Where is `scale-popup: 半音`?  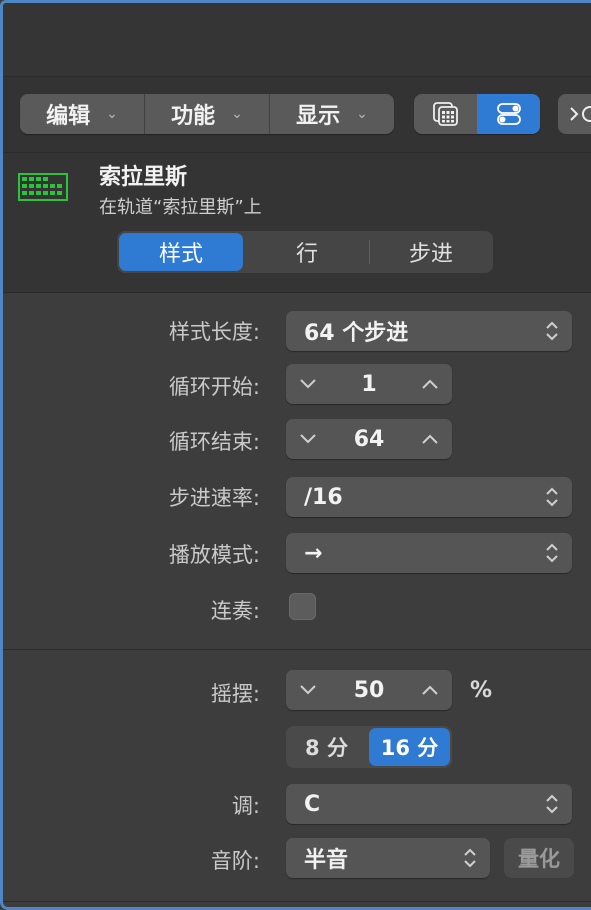
scale-popup: 半音 is located at coordinates (388, 858).